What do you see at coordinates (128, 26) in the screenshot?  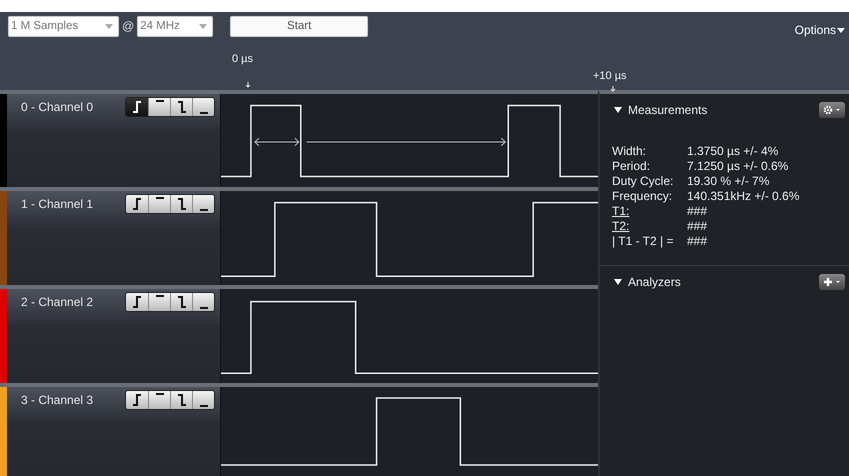 I see `at-label: @` at bounding box center [128, 26].